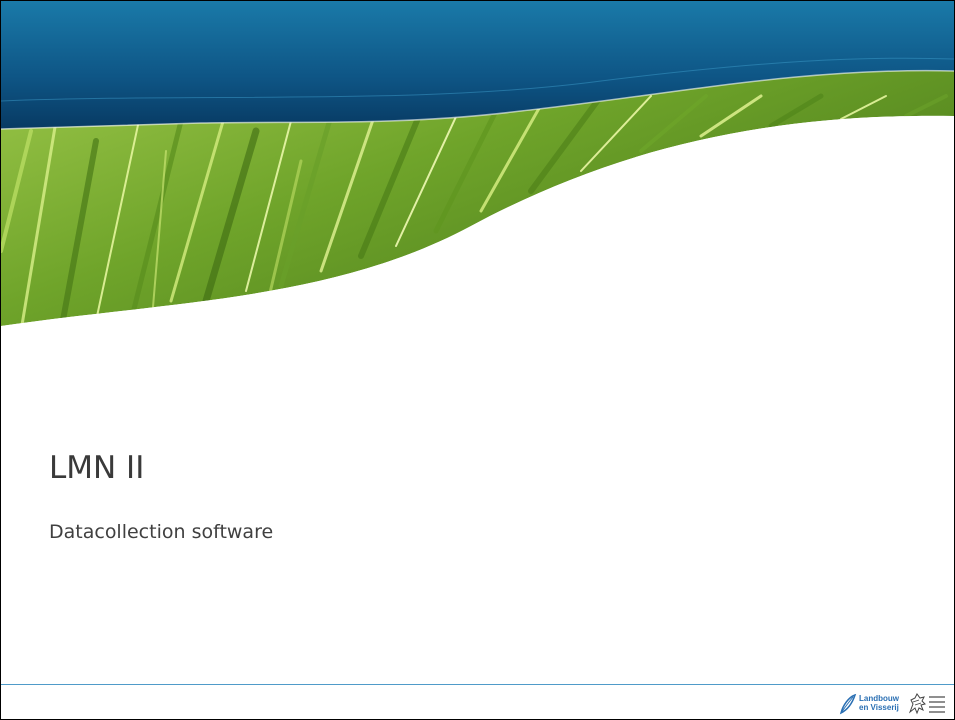 The height and width of the screenshot is (720, 955). Describe the element at coordinates (926, 704) in the screenshot. I see `flemish-lion-icon` at that location.